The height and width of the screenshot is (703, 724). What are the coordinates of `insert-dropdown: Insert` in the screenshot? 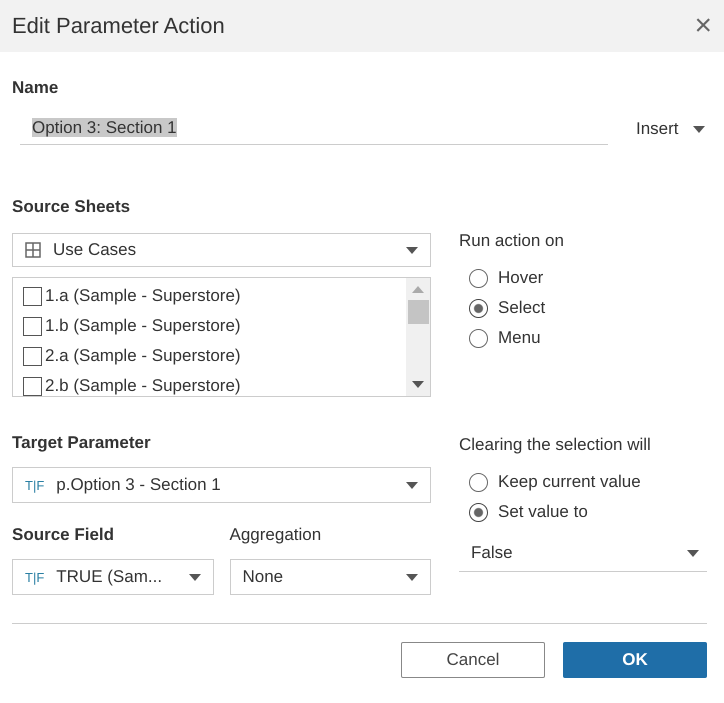 It's located at (670, 131).